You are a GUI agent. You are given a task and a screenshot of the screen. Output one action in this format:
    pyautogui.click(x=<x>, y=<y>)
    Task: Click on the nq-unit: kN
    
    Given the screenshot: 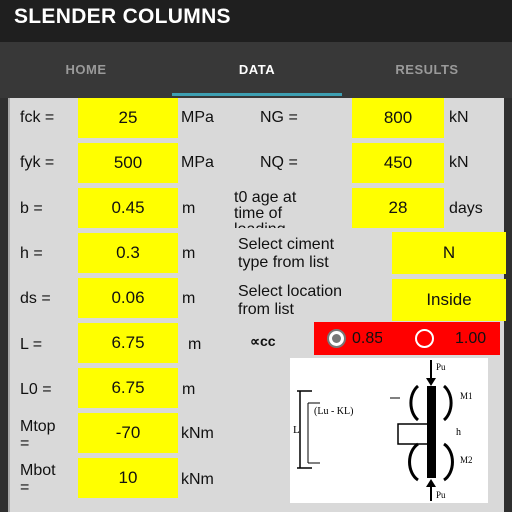 What is the action you would take?
    pyautogui.click(x=459, y=162)
    